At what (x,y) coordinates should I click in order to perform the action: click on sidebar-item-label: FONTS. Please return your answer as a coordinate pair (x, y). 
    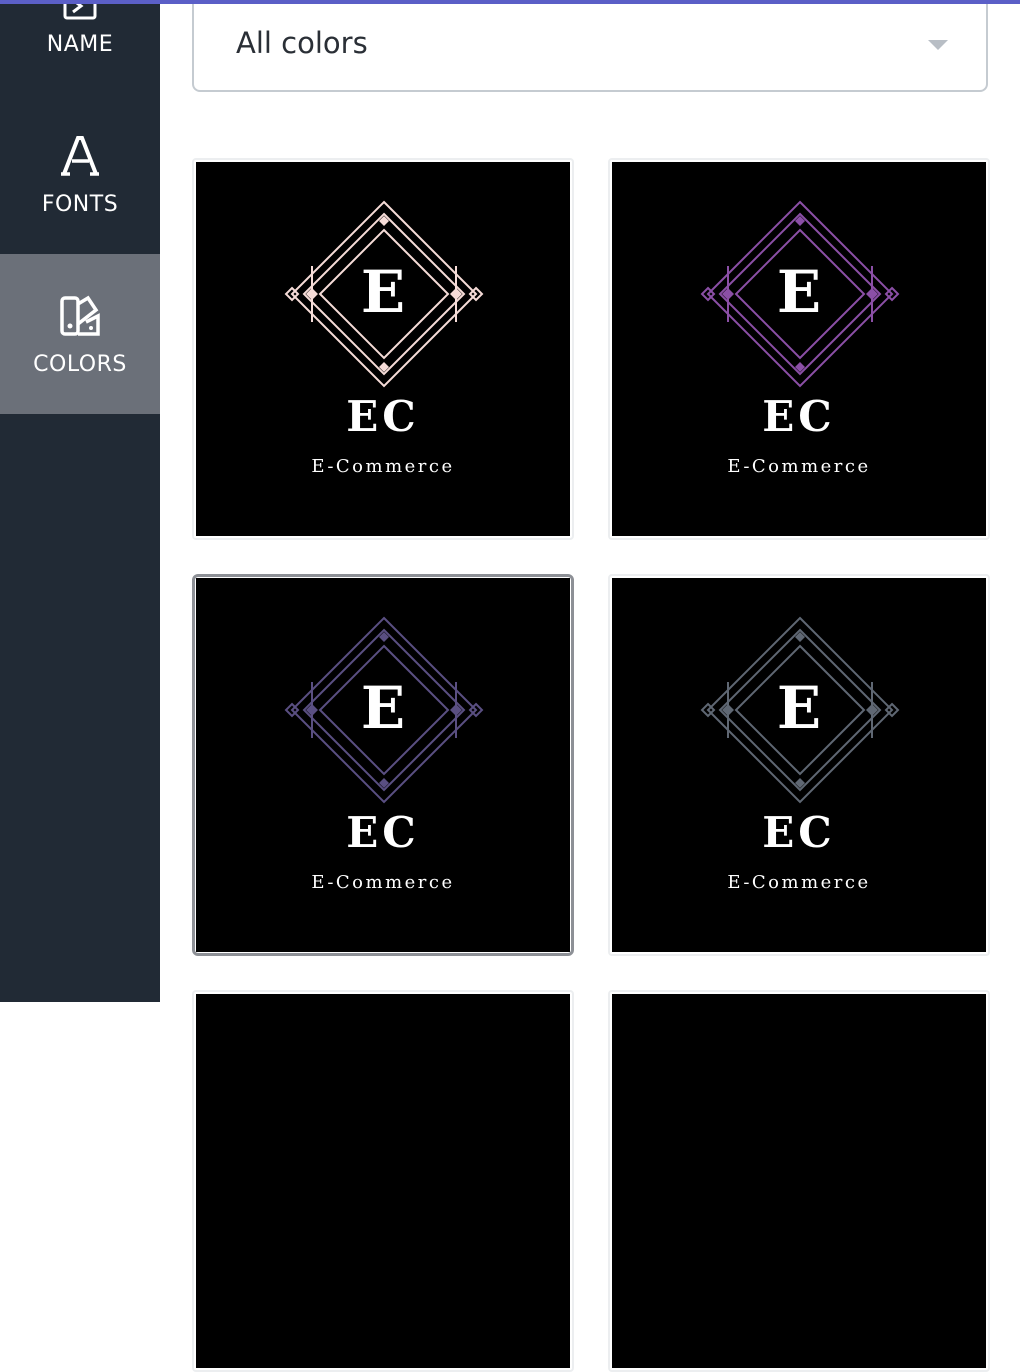
    Looking at the image, I should click on (80, 204).